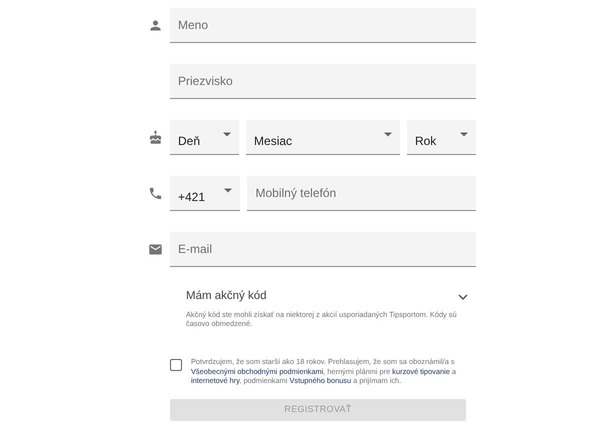 This screenshot has height=430, width=612. I want to click on dropdown: +421, so click(205, 193).